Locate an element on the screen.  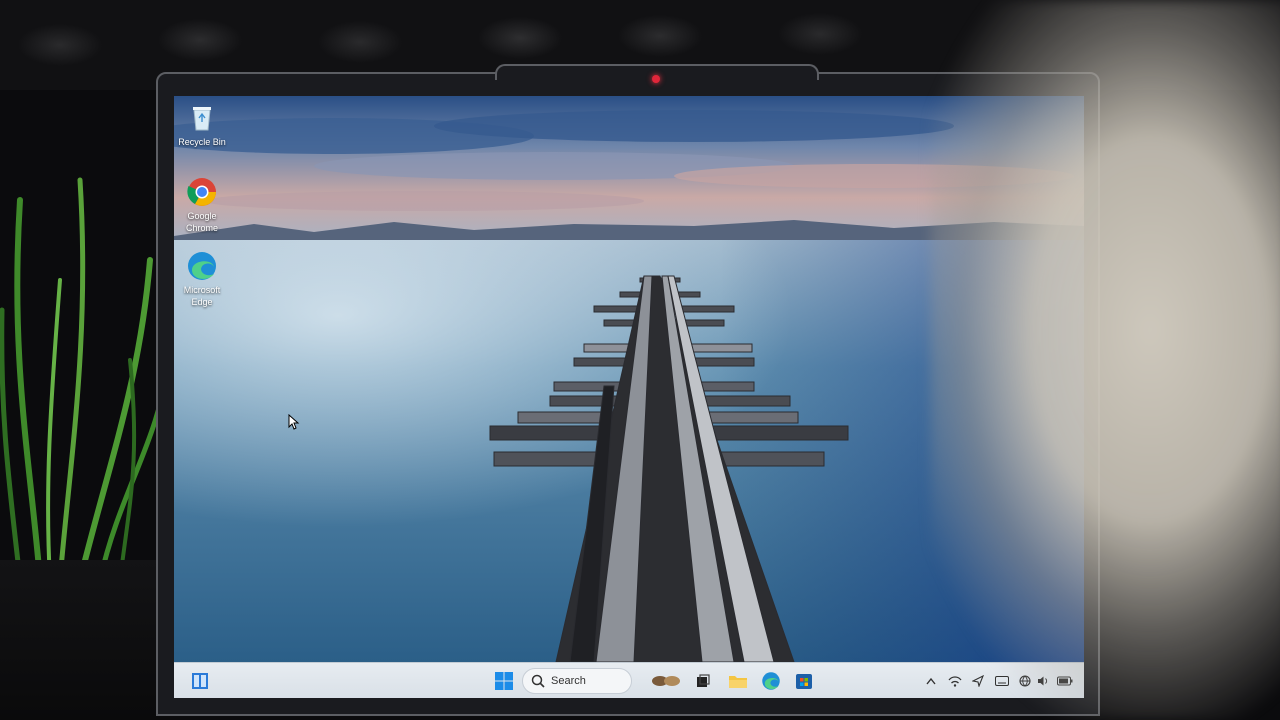
desktop-icon-label: Microsoft Edge is located at coordinates (202, 296).